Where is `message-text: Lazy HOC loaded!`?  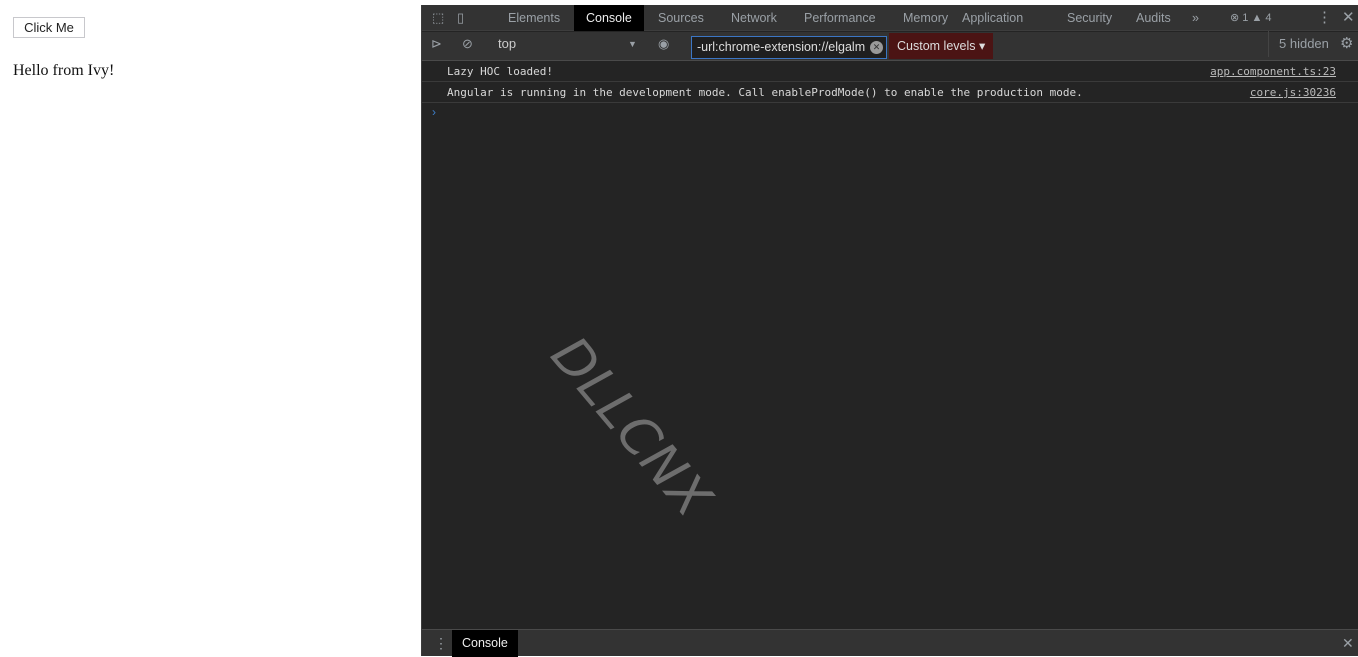
message-text: Lazy HOC loaded! is located at coordinates (500, 71).